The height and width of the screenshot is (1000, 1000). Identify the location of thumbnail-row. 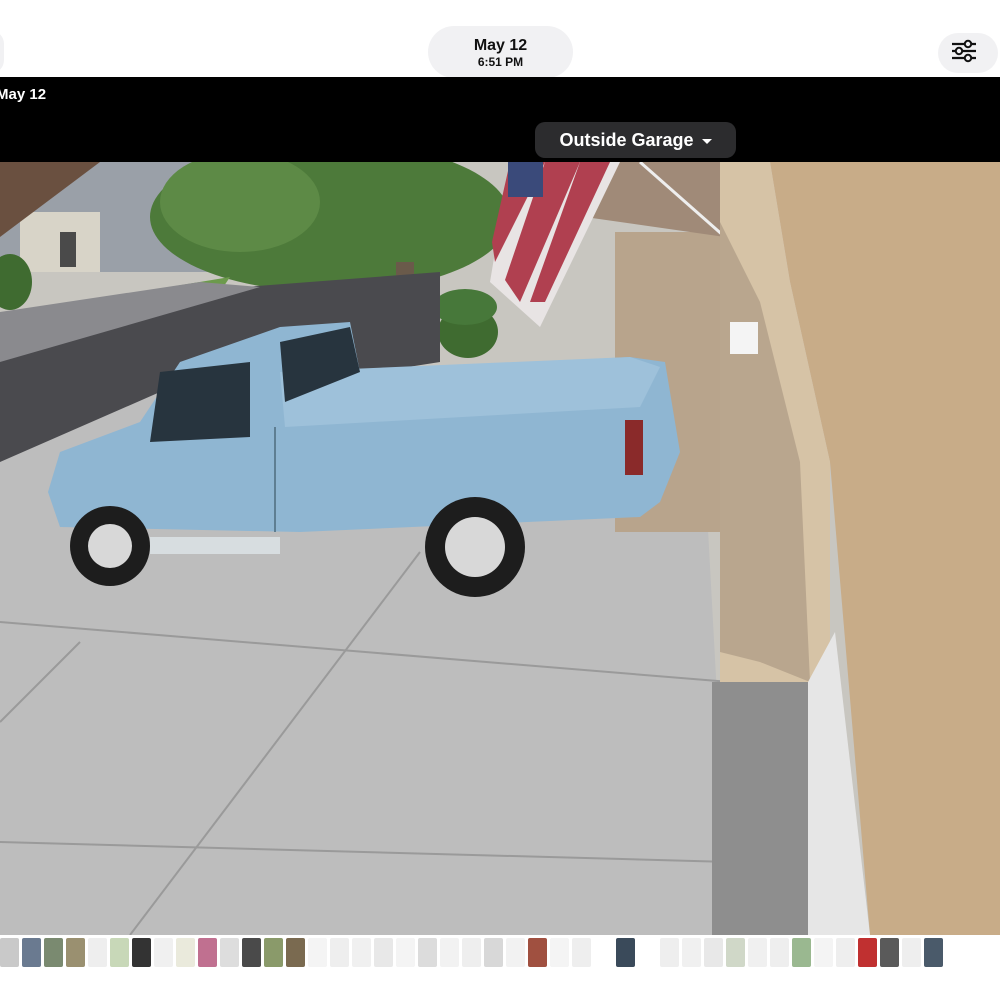
(471, 953).